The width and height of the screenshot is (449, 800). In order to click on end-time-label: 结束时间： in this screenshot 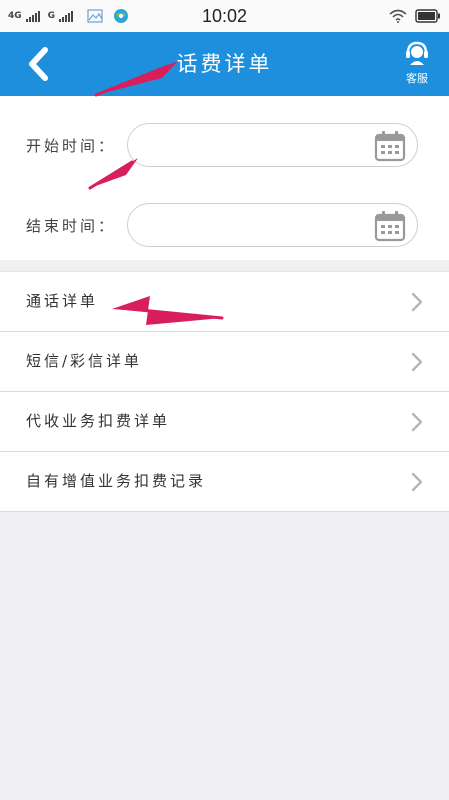, I will do `click(71, 226)`.